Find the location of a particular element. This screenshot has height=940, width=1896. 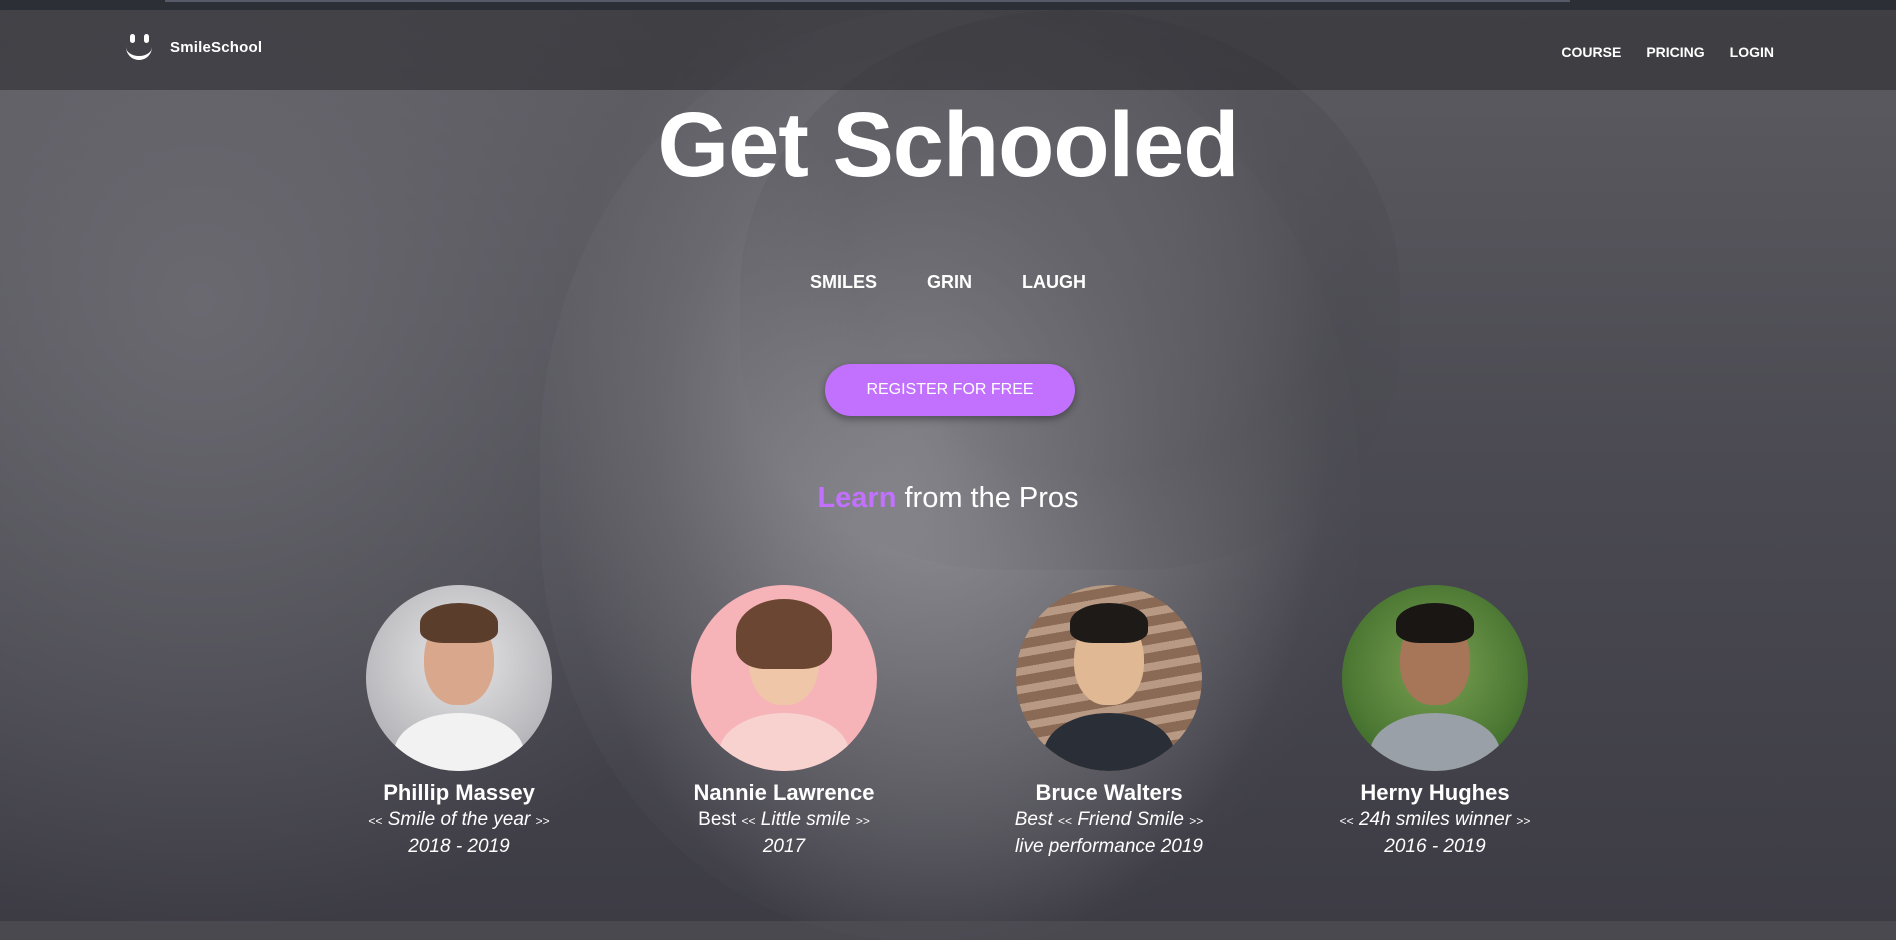

pro-years: 2016 - 2019 is located at coordinates (1435, 846).